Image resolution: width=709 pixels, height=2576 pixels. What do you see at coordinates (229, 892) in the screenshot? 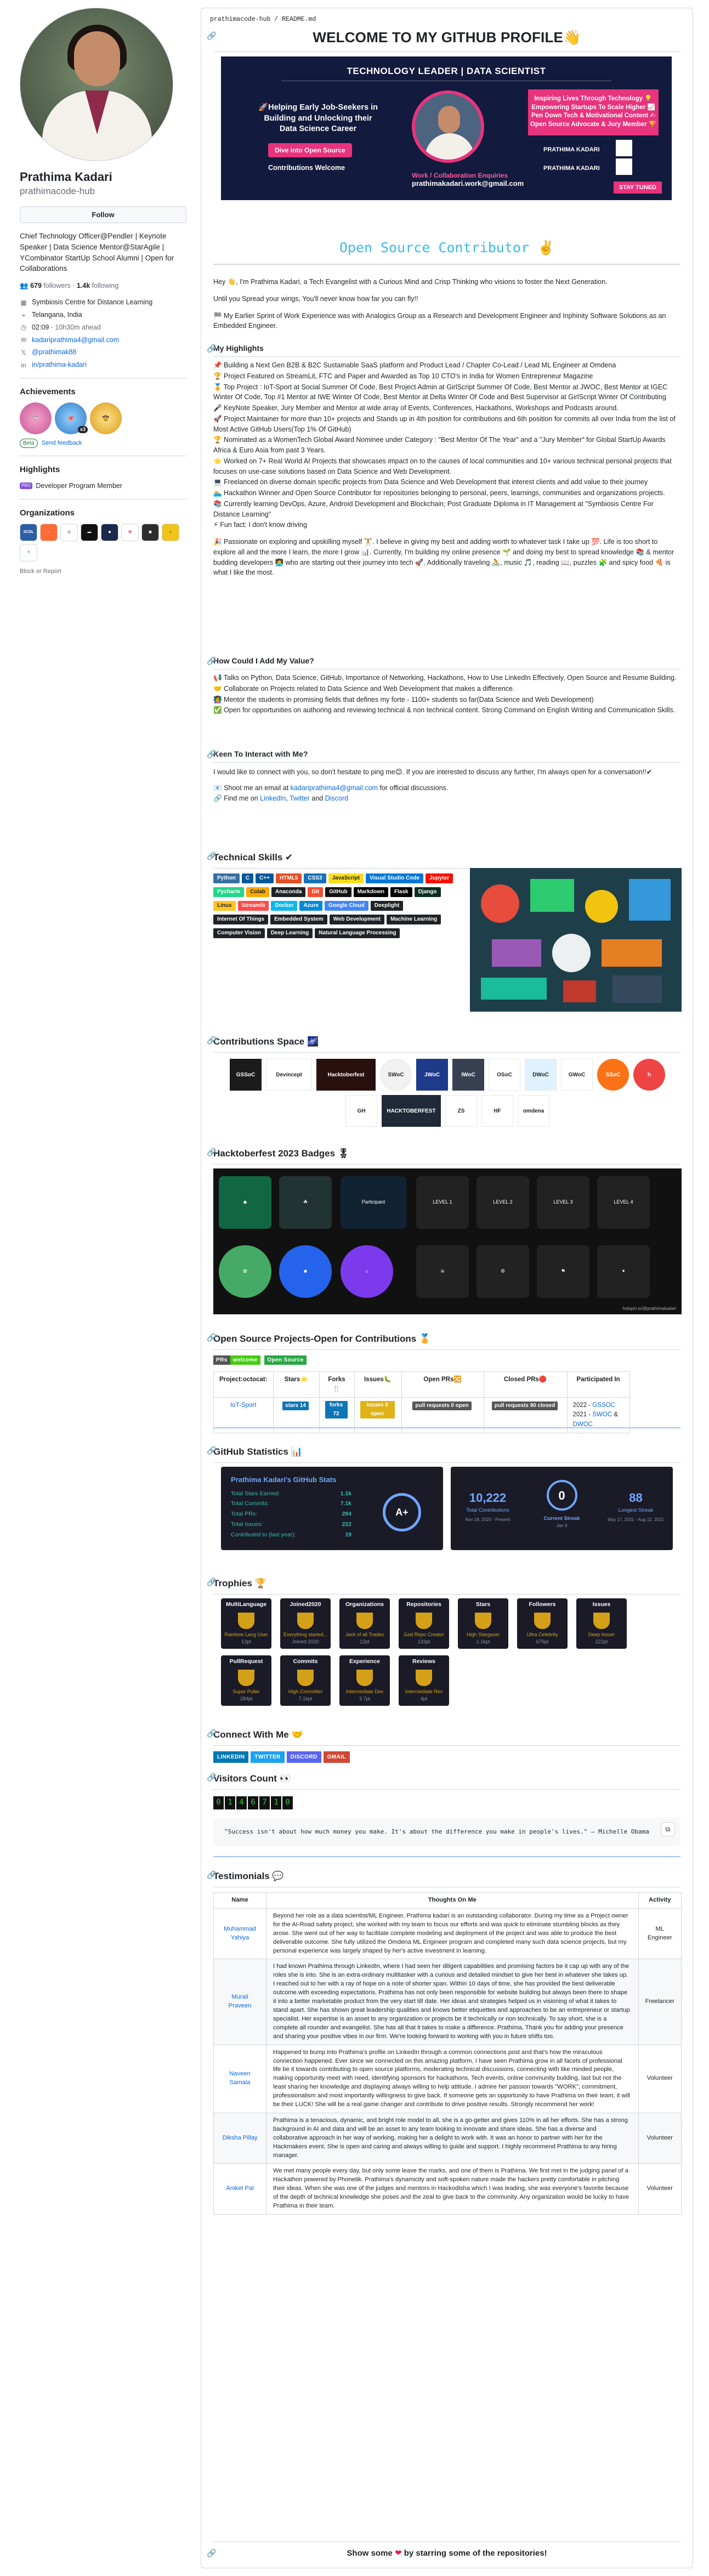
I see `skill-badge: Pycharm` at bounding box center [229, 892].